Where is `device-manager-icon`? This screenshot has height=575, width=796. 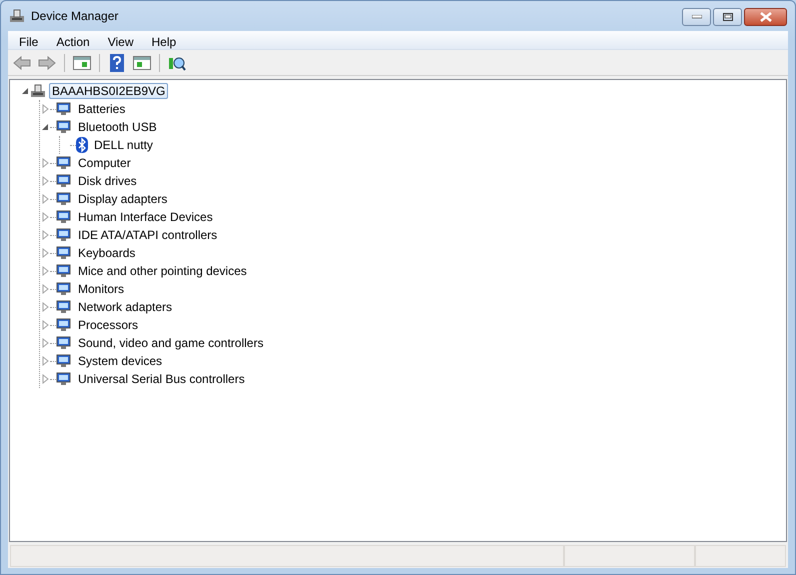
device-manager-icon is located at coordinates (17, 16).